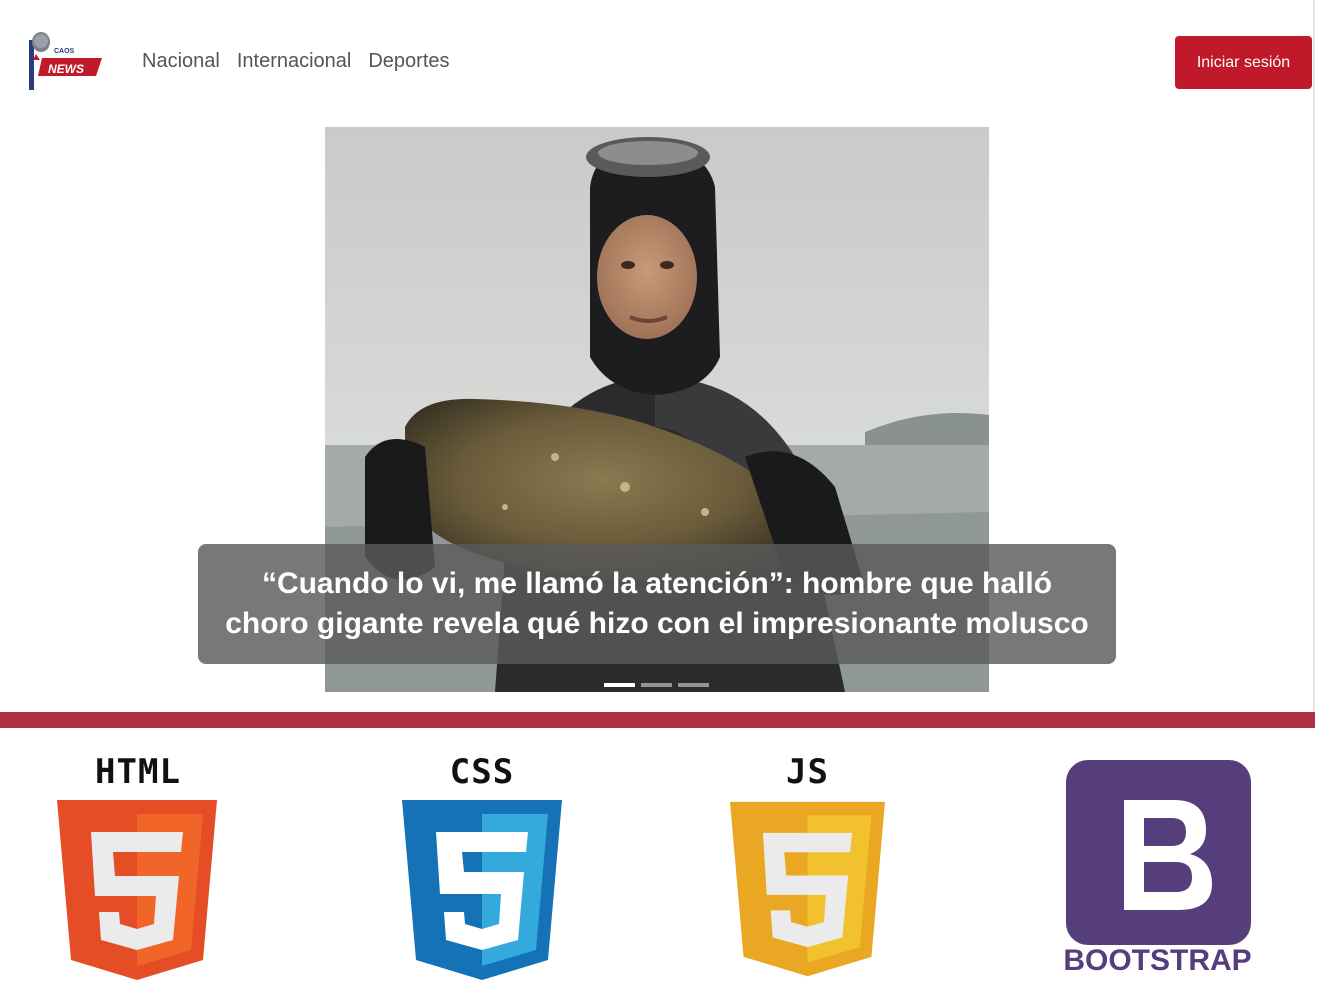 The image size is (1321, 985). I want to click on bootstrap-icon, so click(1158, 852).